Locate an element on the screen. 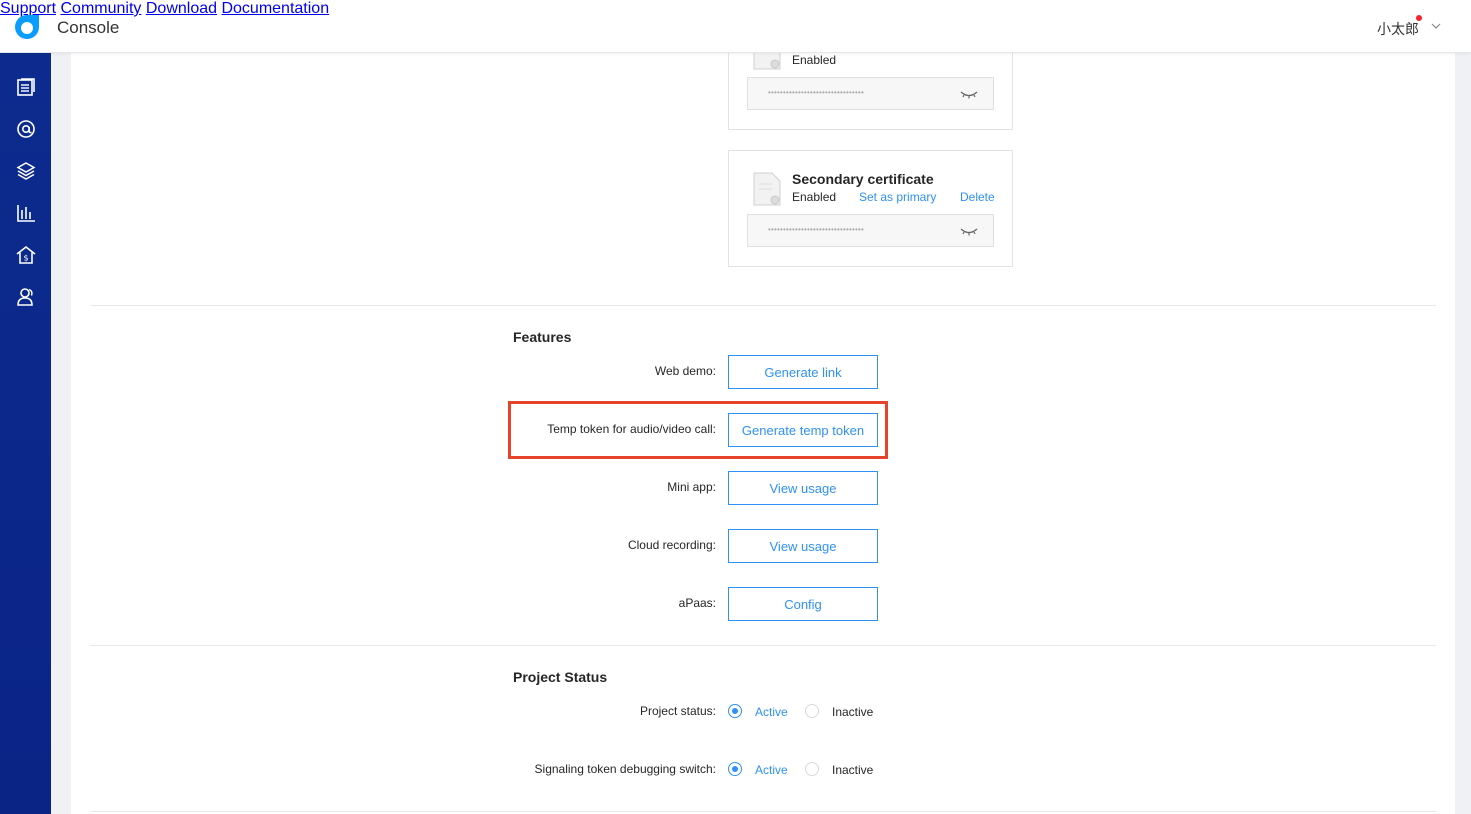 The height and width of the screenshot is (814, 1471). nav-download: Download is located at coordinates (181, 8).